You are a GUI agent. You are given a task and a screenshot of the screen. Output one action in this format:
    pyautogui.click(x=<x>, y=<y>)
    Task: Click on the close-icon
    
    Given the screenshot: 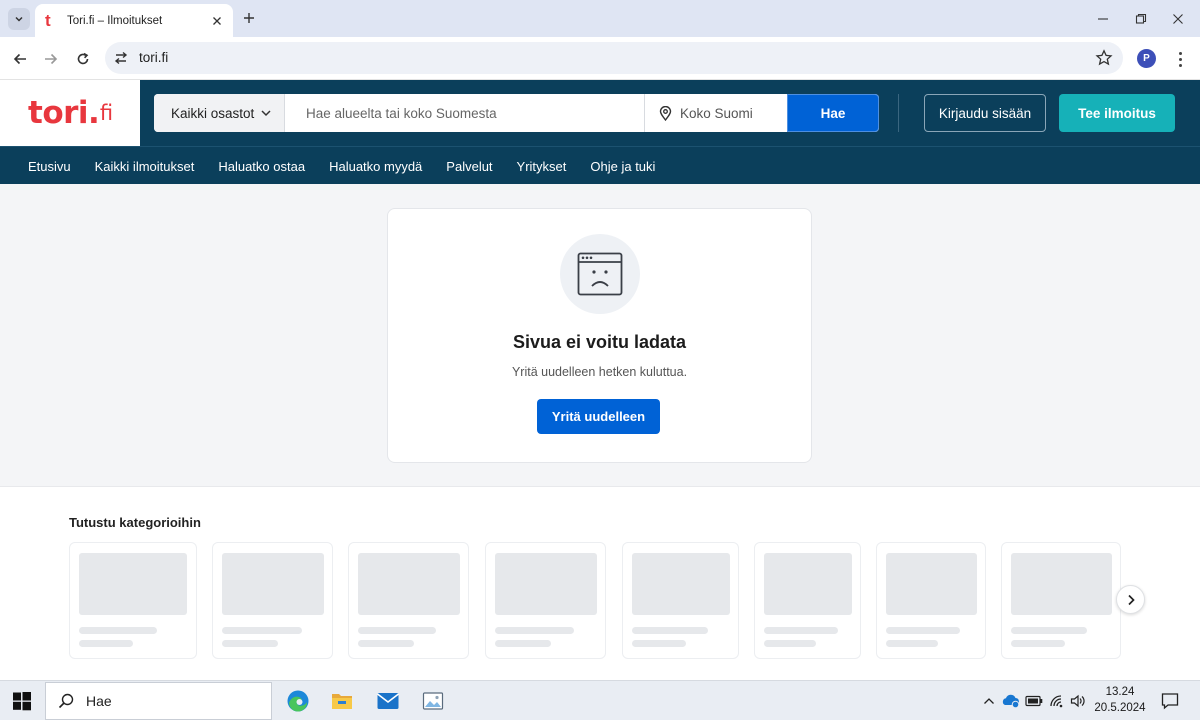 What is the action you would take?
    pyautogui.click(x=1178, y=19)
    